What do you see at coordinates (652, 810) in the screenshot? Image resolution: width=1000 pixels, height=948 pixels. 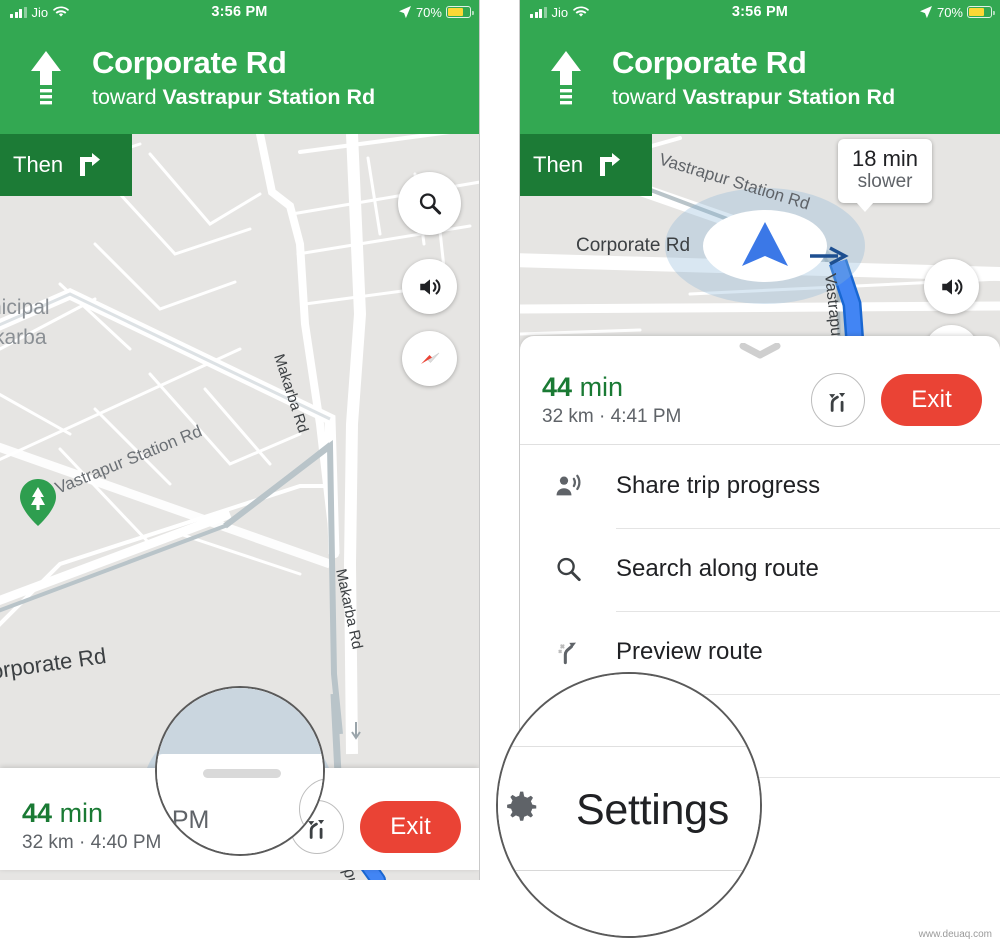 I see `magnified-settings-label: Settings` at bounding box center [652, 810].